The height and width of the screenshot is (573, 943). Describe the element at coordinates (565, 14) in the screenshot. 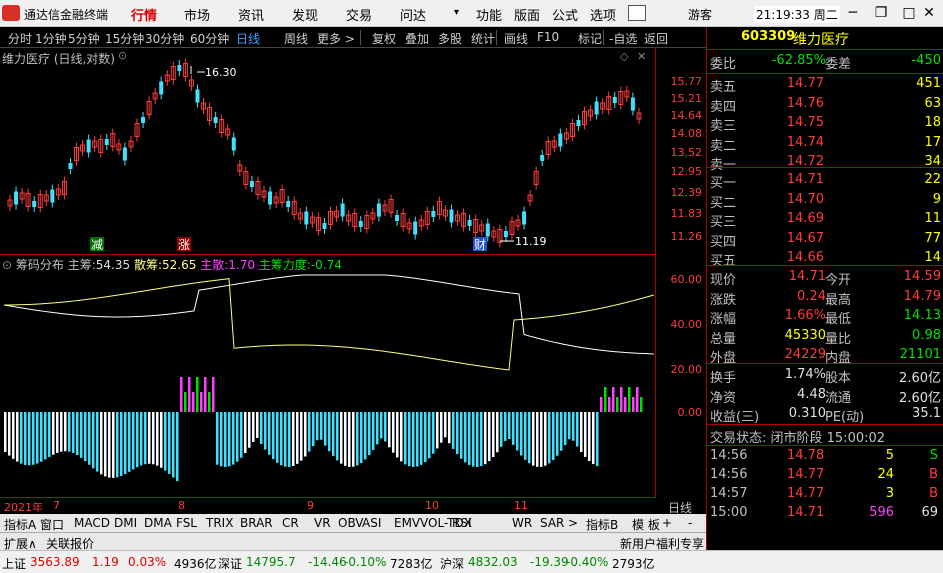

I see `menu-formula: 公式` at that location.